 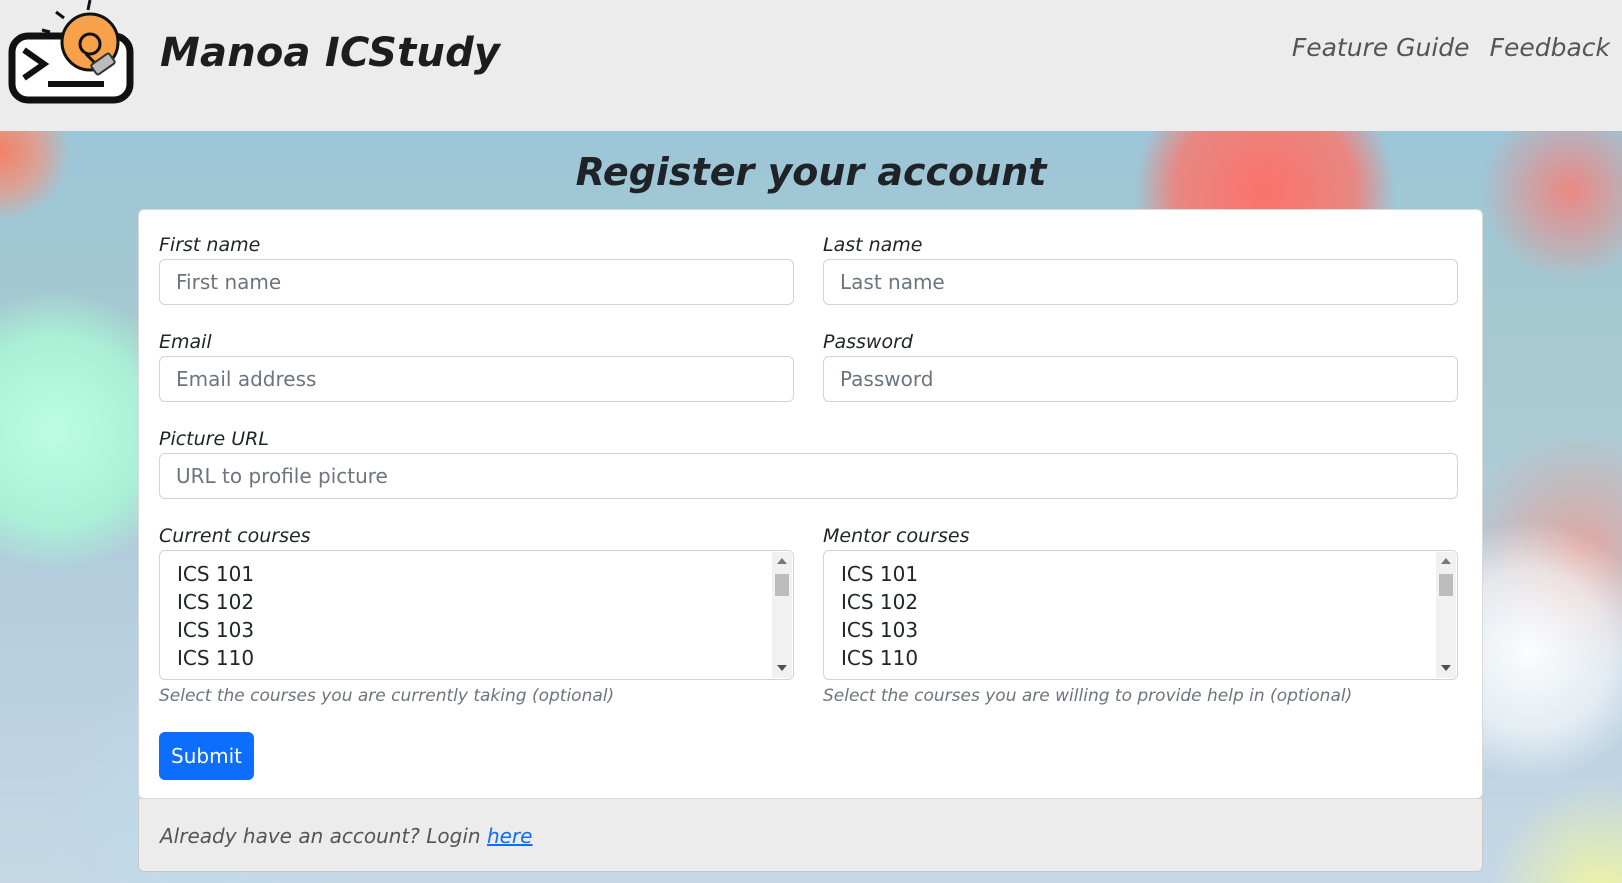 What do you see at coordinates (323, 836) in the screenshot?
I see `login-prompt-text: Already have an account? Login` at bounding box center [323, 836].